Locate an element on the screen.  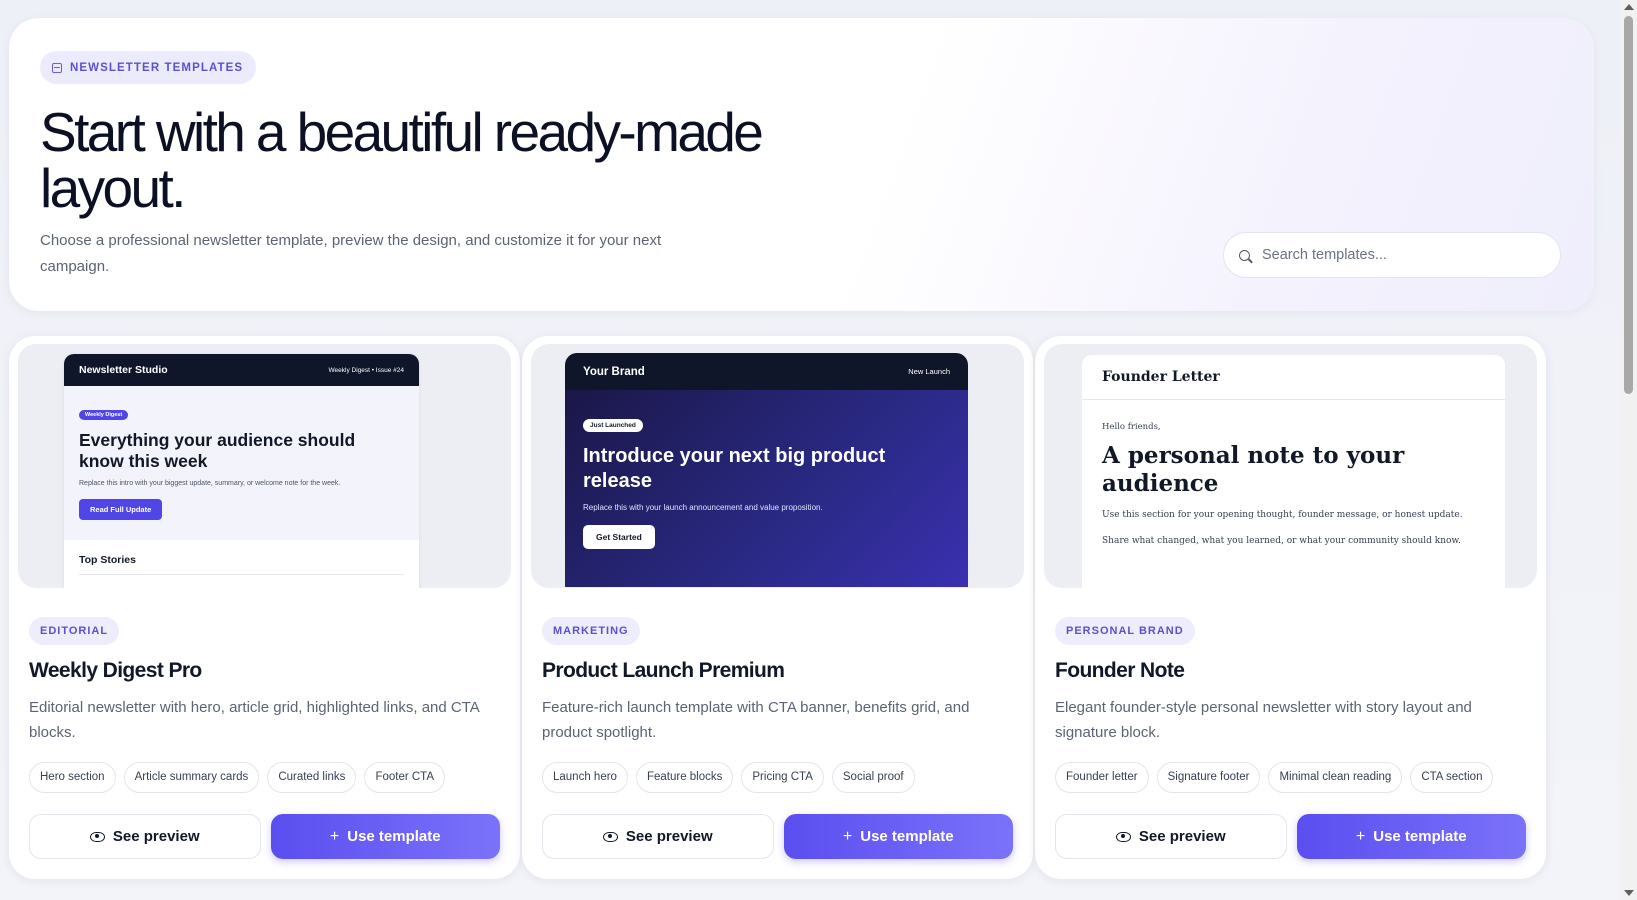
feature-tag: Hero section is located at coordinates (72, 777).